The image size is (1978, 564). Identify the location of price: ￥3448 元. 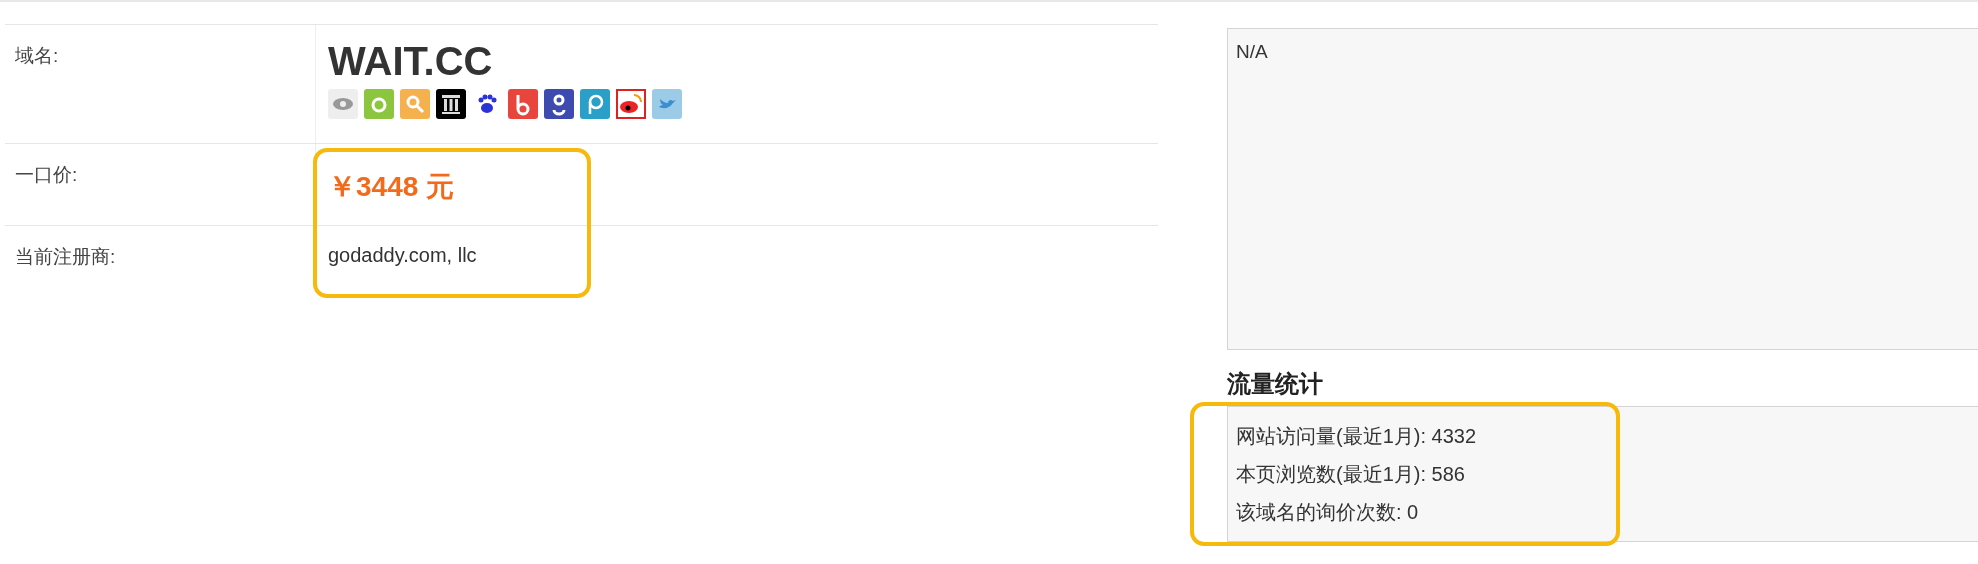
(392, 187).